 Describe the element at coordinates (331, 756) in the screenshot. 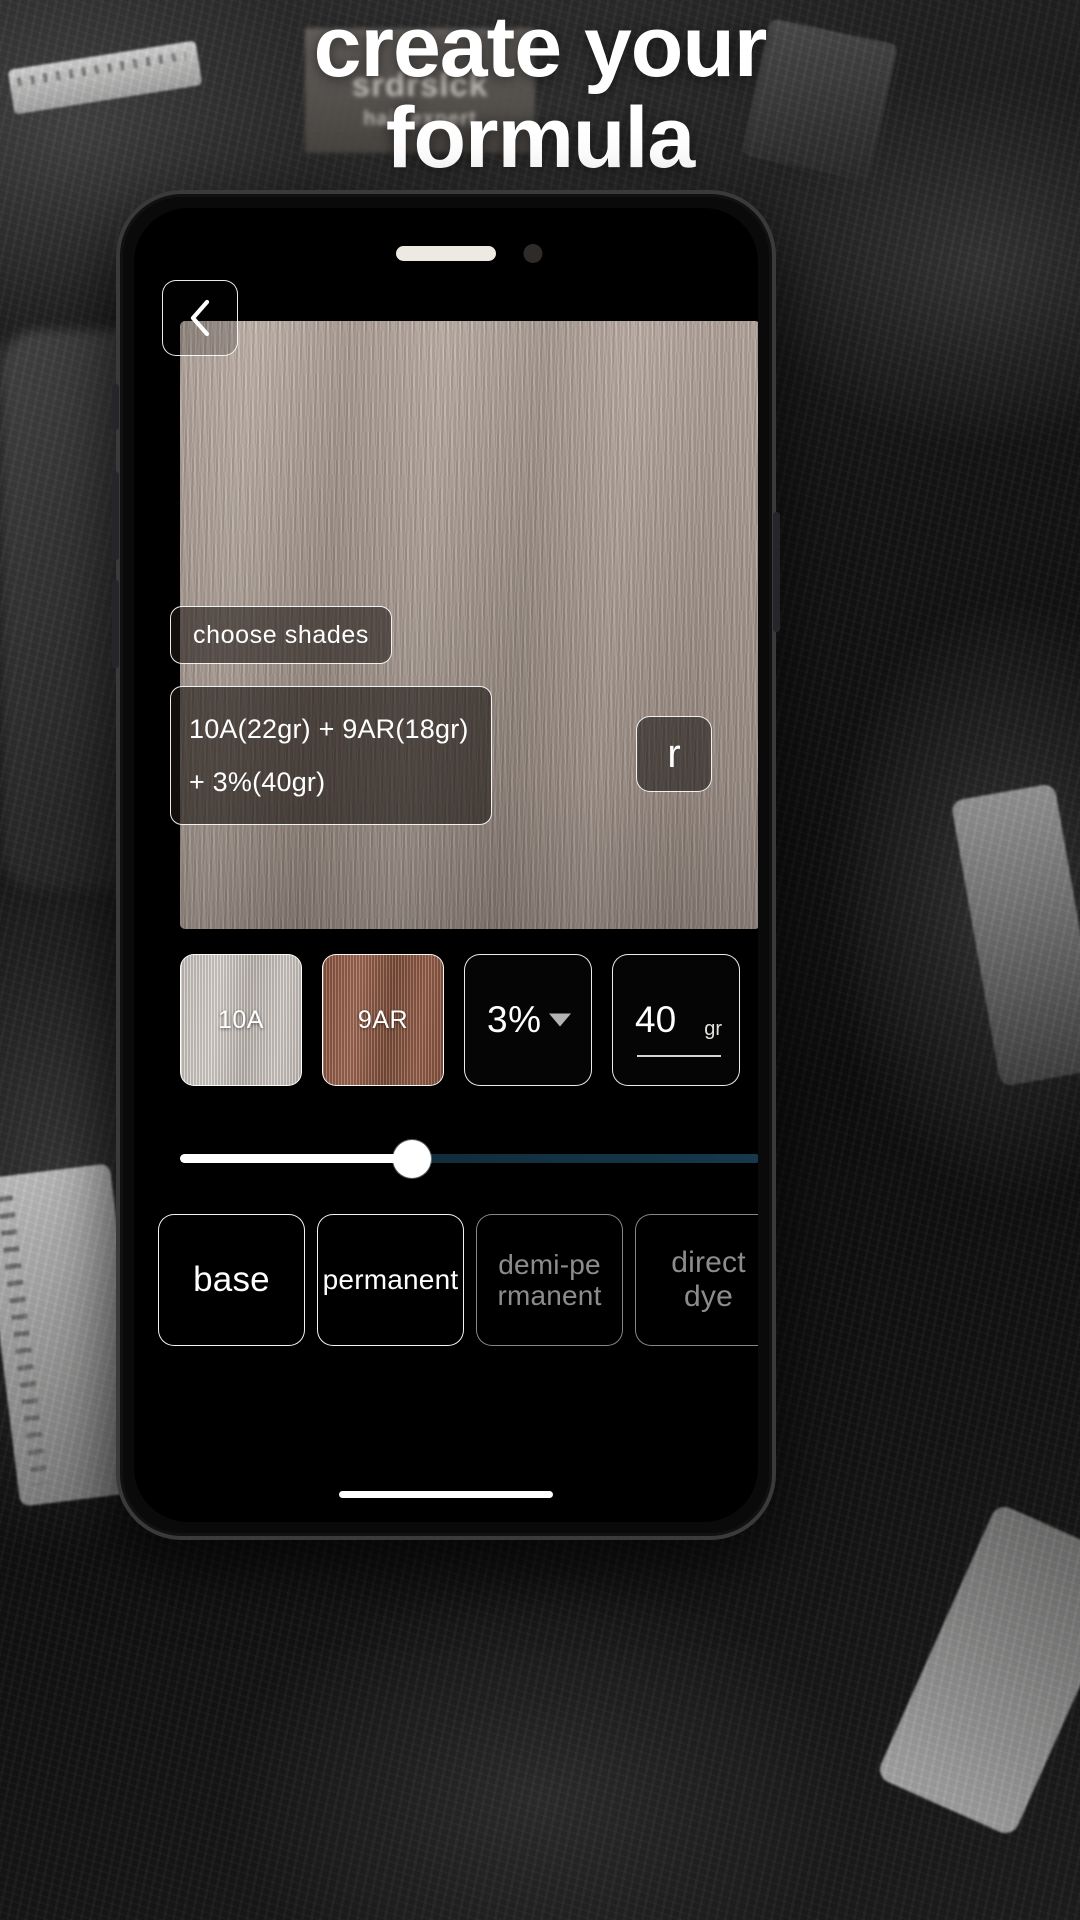

I see `formula-display: 10A(22gr) + 9AR(18gr) + 3%(40gr)` at that location.